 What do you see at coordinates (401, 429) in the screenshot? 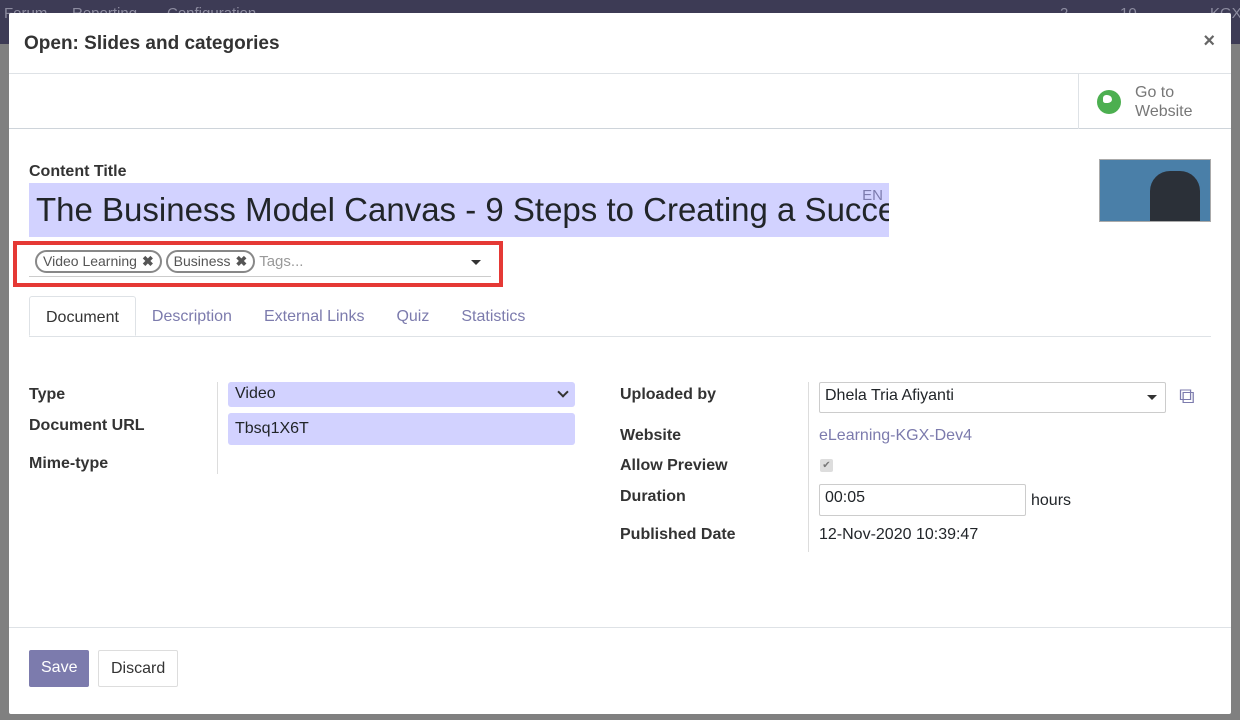
I see `document-url-input: Tbsq1X6T` at bounding box center [401, 429].